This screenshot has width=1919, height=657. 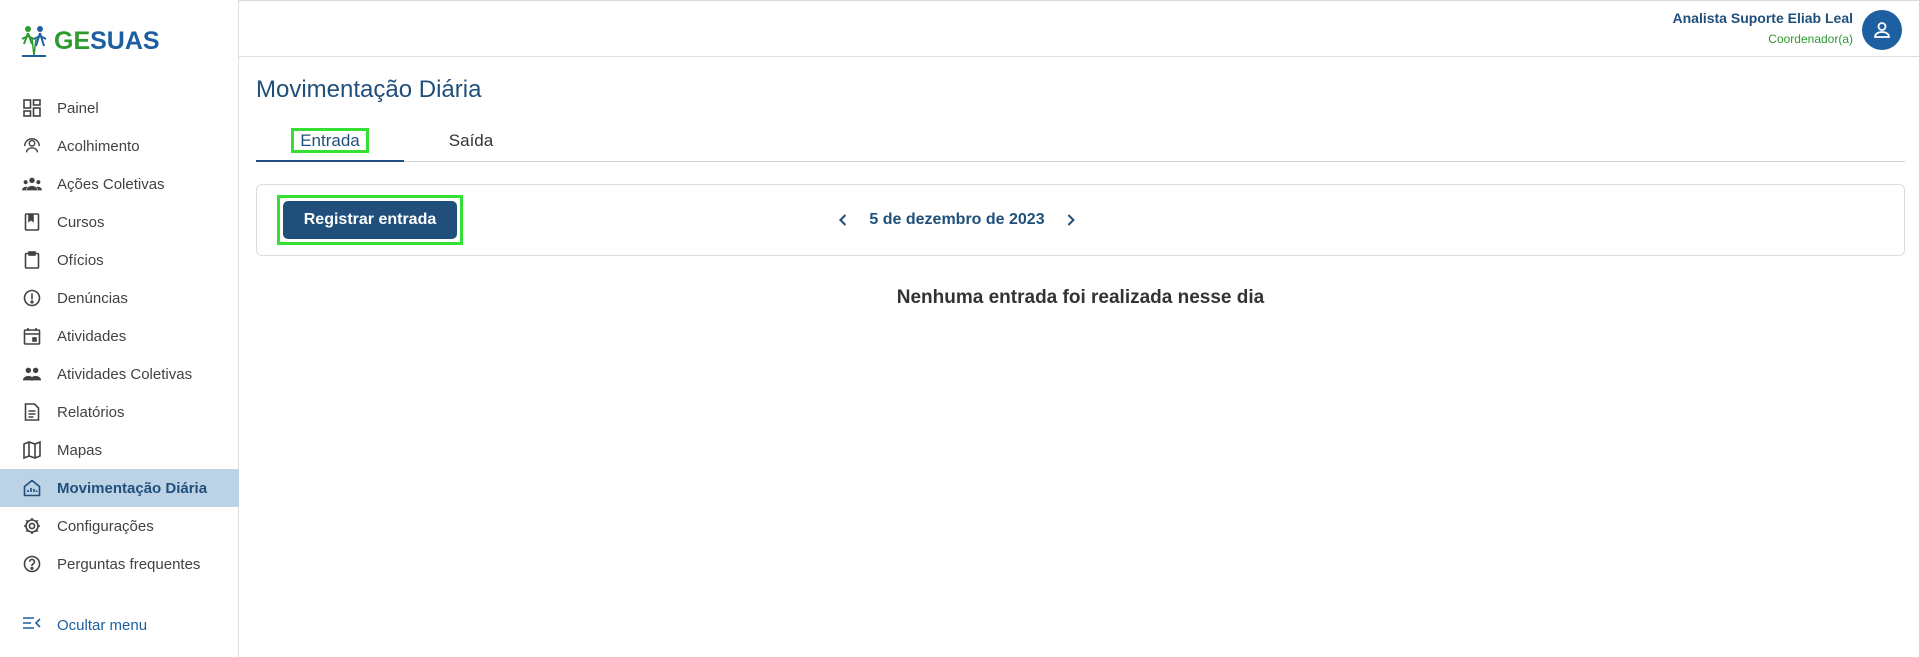 What do you see at coordinates (129, 564) in the screenshot?
I see `sidebar-item-label: Perguntas frequentes` at bounding box center [129, 564].